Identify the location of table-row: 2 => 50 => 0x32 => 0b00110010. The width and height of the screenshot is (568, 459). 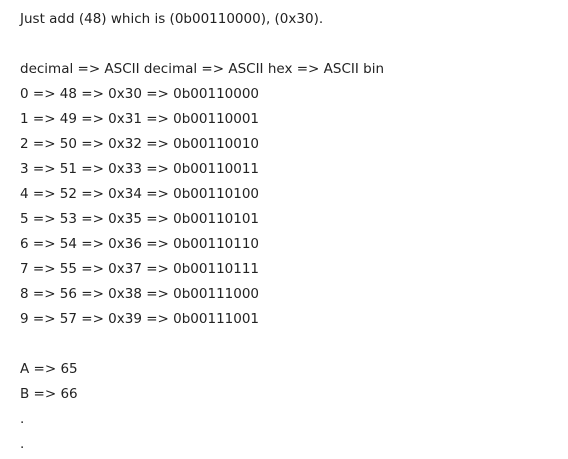
(140, 144).